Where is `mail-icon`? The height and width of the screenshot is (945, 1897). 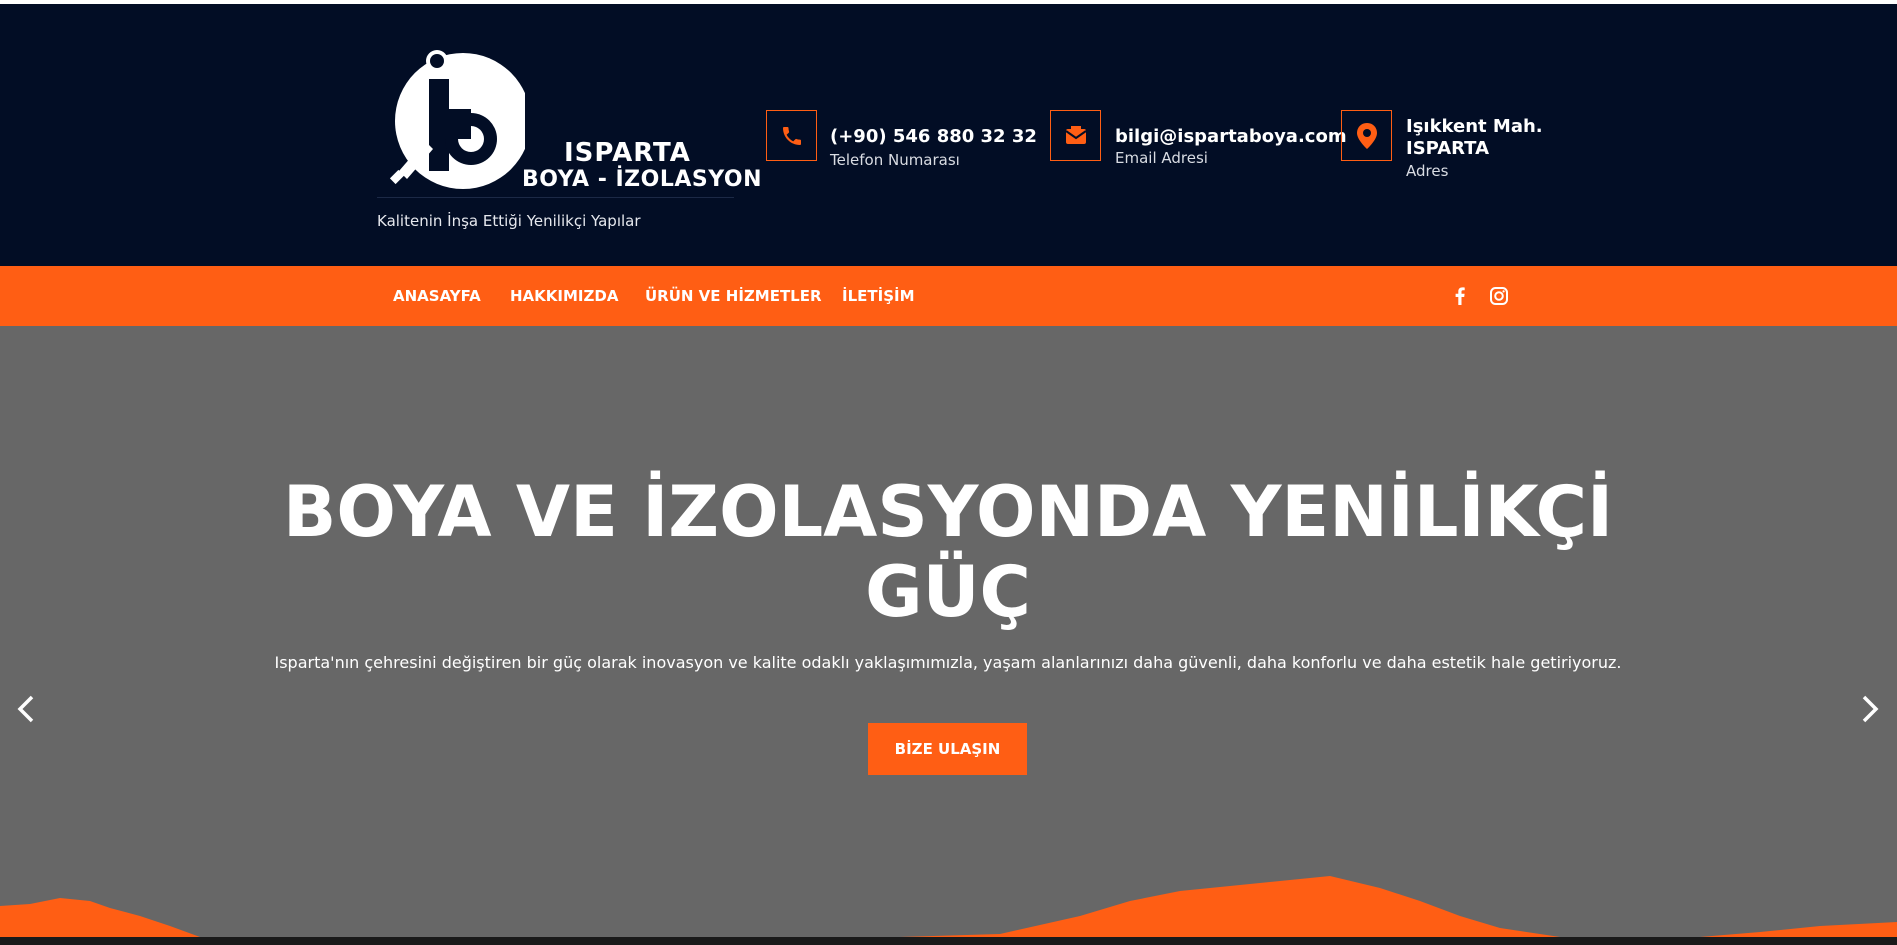
mail-icon is located at coordinates (1075, 134).